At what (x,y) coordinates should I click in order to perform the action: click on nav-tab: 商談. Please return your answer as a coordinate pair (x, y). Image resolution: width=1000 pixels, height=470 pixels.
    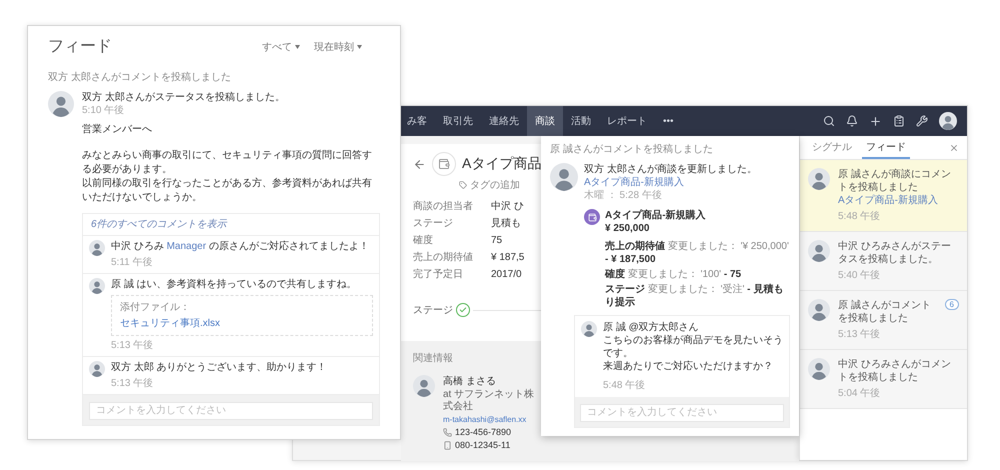
    Looking at the image, I should click on (545, 121).